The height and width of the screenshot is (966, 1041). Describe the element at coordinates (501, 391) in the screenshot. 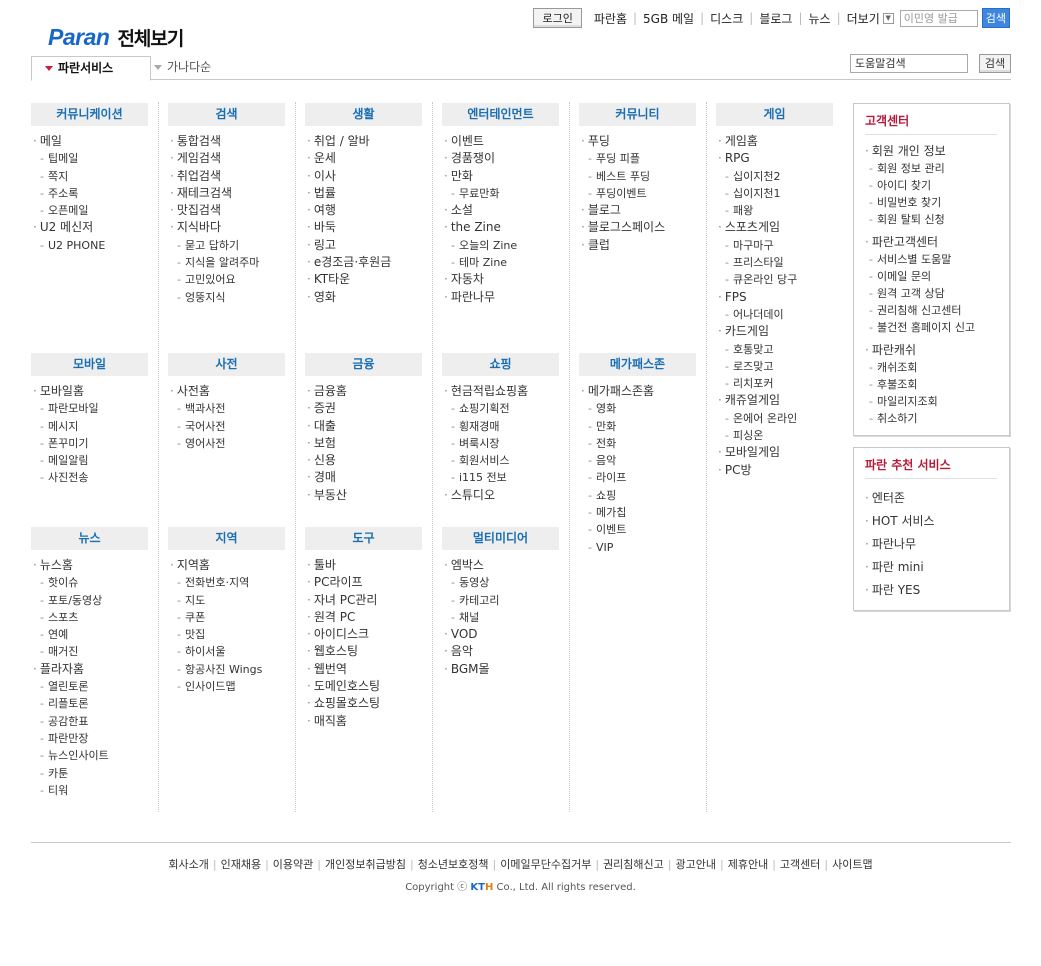

I see `service-link: 현금적립쇼핑홈` at that location.